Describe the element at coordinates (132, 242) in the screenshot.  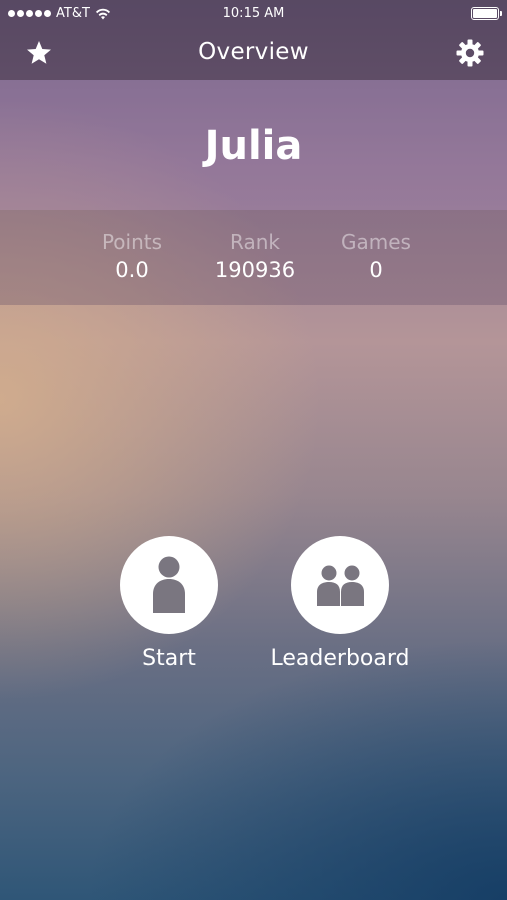
I see `points-label: Points` at that location.